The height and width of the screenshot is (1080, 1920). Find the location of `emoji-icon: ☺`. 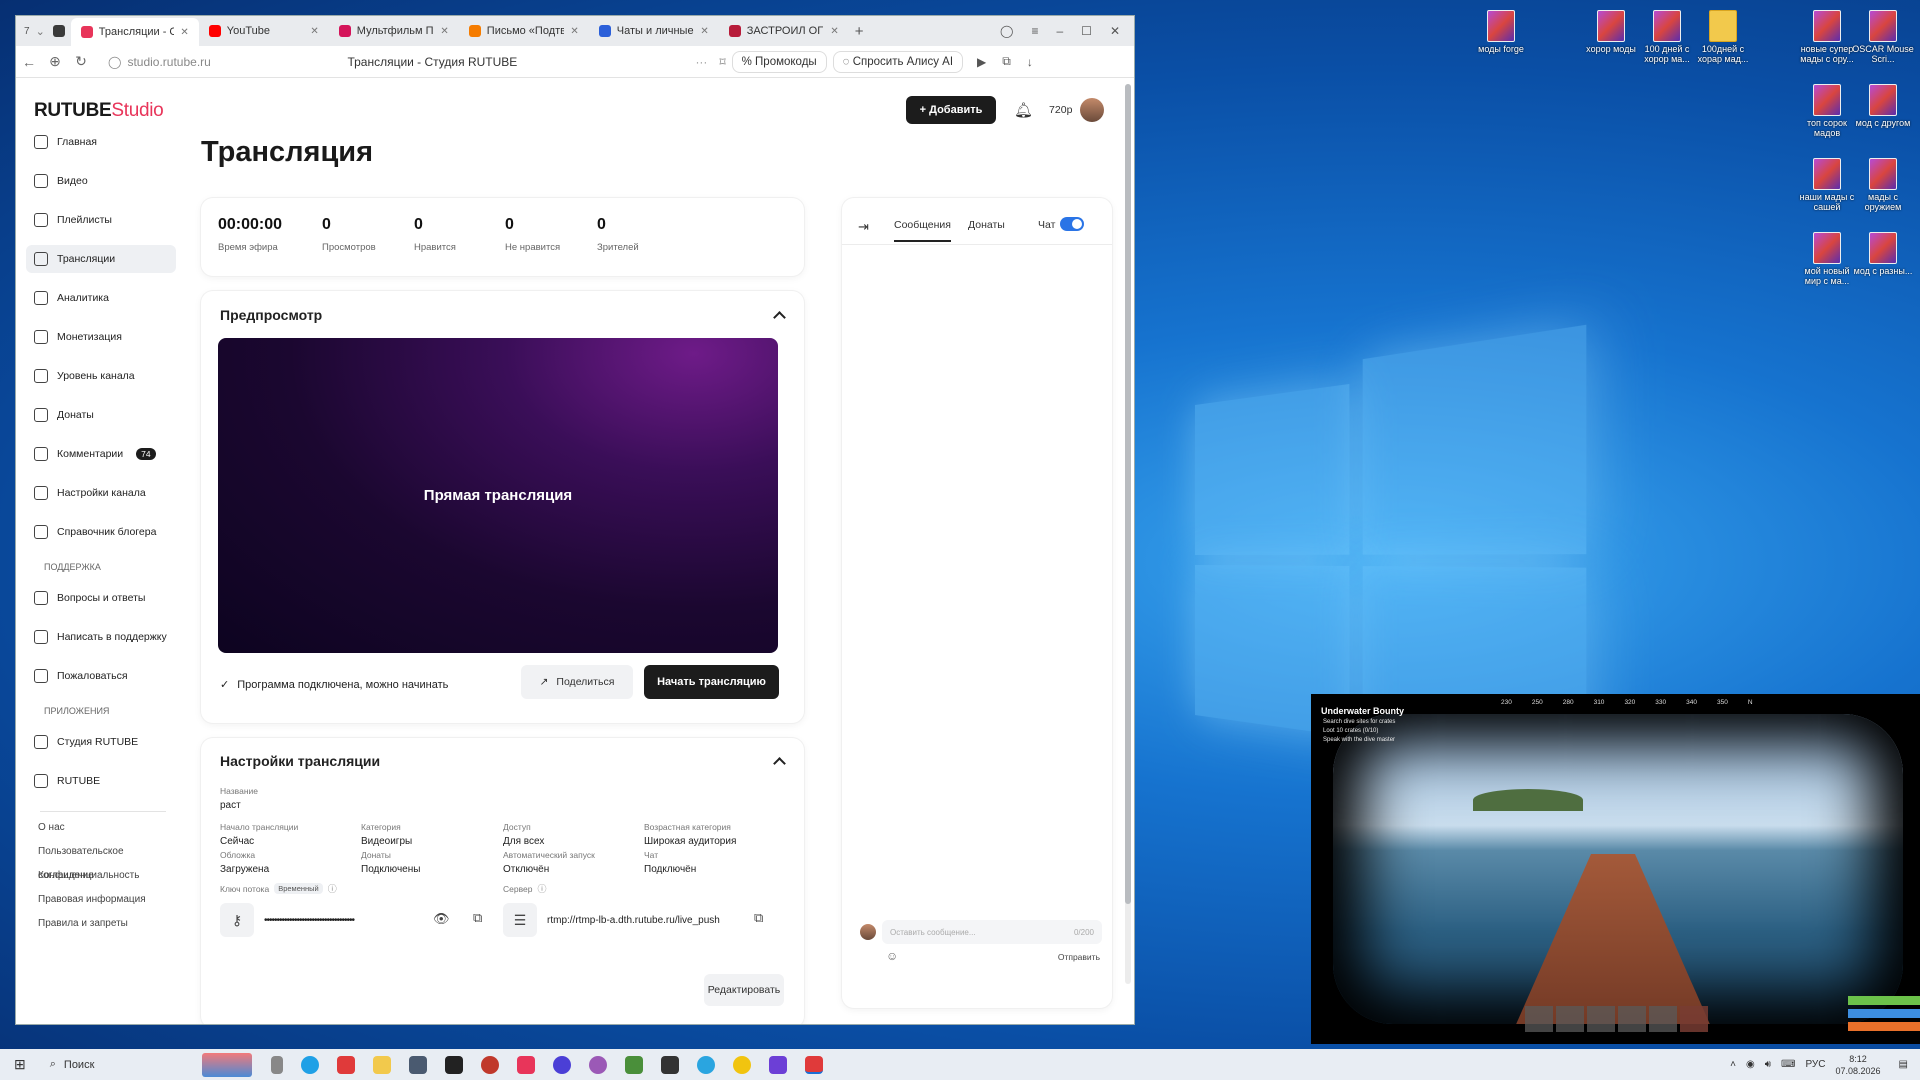

emoji-icon: ☺ is located at coordinates (892, 956).